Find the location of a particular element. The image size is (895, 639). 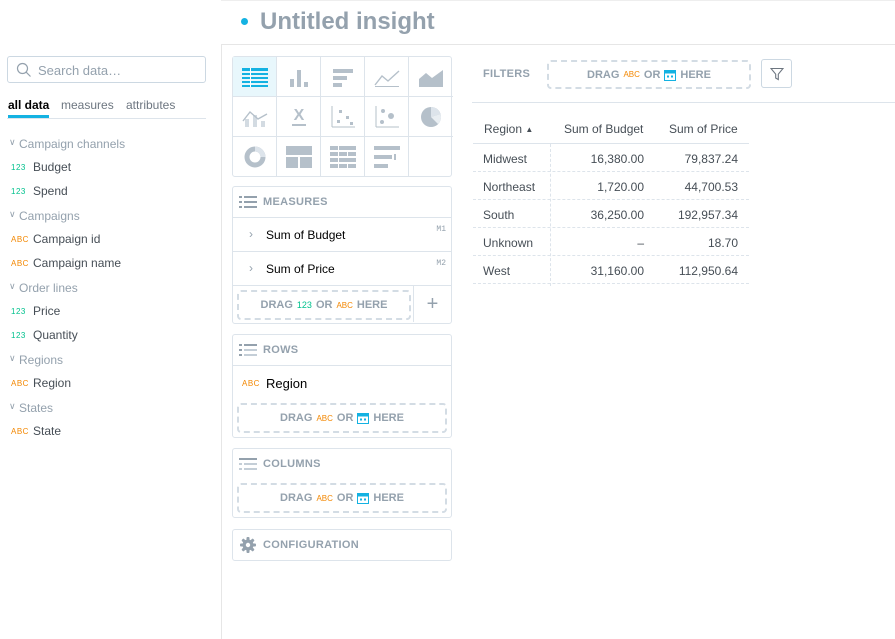

headline-chart-icon: X is located at coordinates (298, 116).